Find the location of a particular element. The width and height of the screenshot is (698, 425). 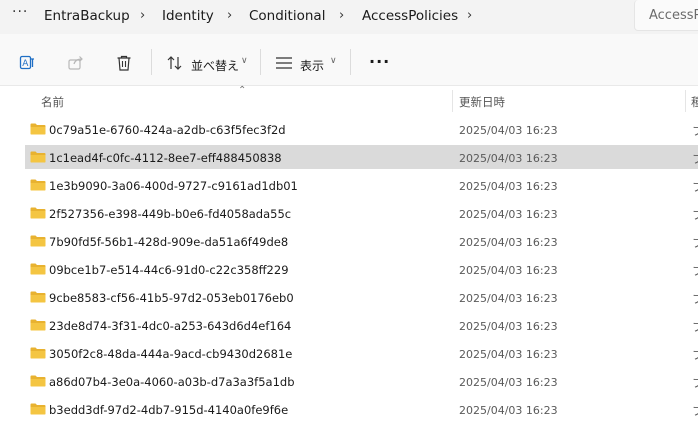

file-name: 09bce1b7-e514-44c6-91d0-c22c358ff229 is located at coordinates (169, 270).